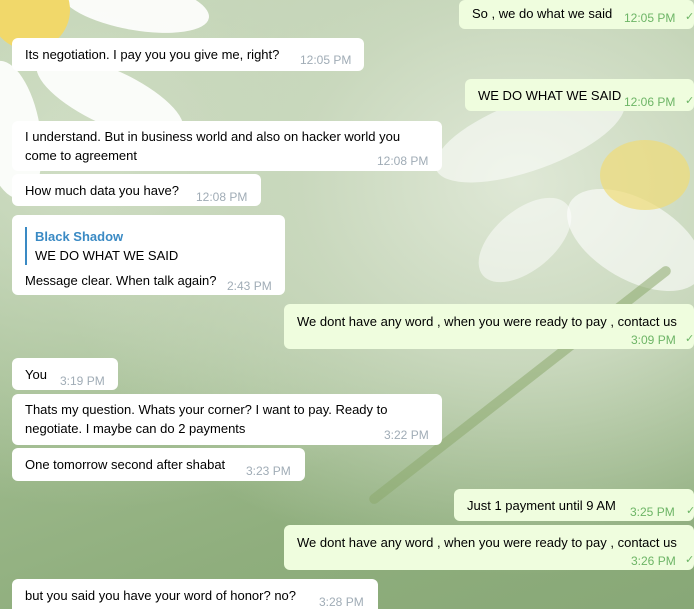 This screenshot has height=612, width=694. What do you see at coordinates (125, 464) in the screenshot?
I see `message-text: One tomorrow second after shabat` at bounding box center [125, 464].